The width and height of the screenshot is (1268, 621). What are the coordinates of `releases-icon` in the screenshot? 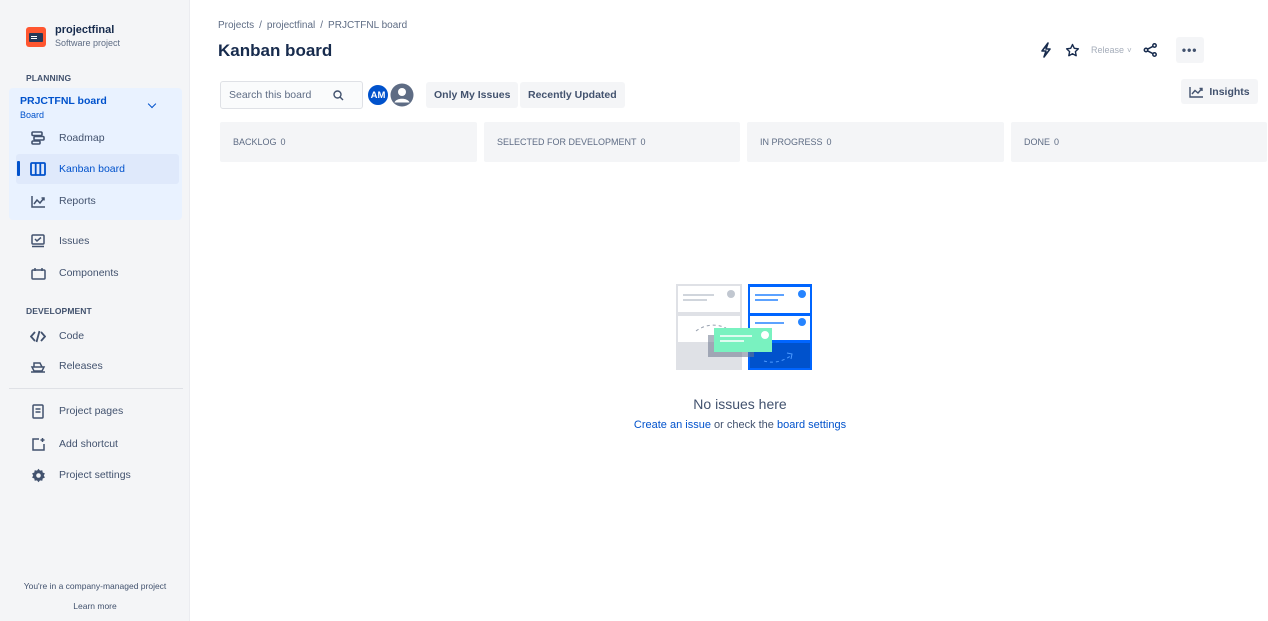 It's located at (38, 366).